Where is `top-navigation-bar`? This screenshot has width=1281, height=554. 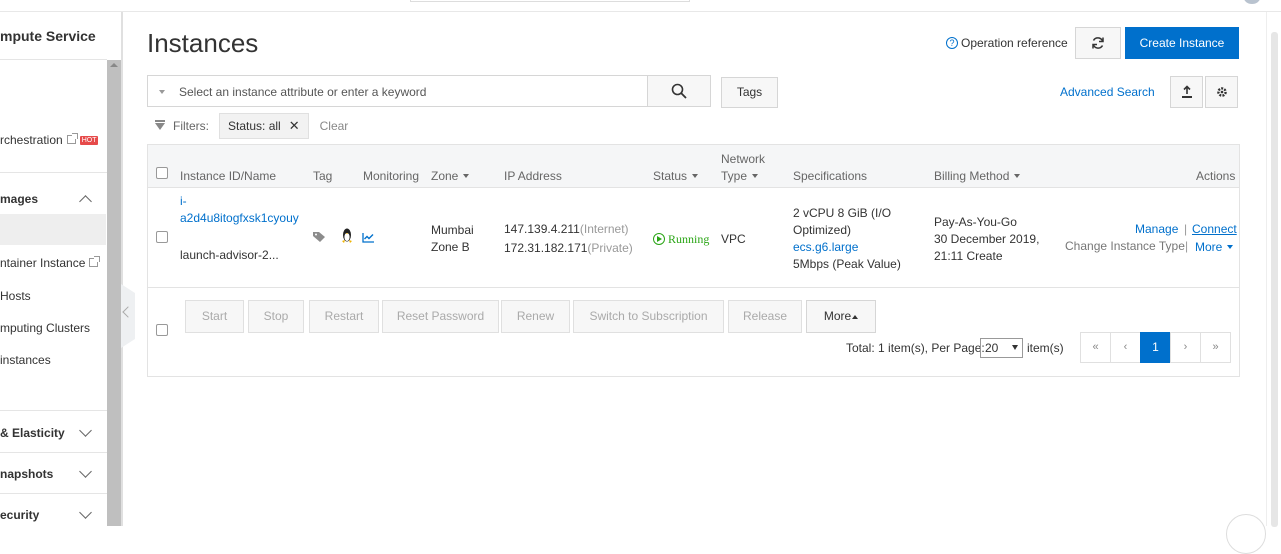 top-navigation-bar is located at coordinates (640, 6).